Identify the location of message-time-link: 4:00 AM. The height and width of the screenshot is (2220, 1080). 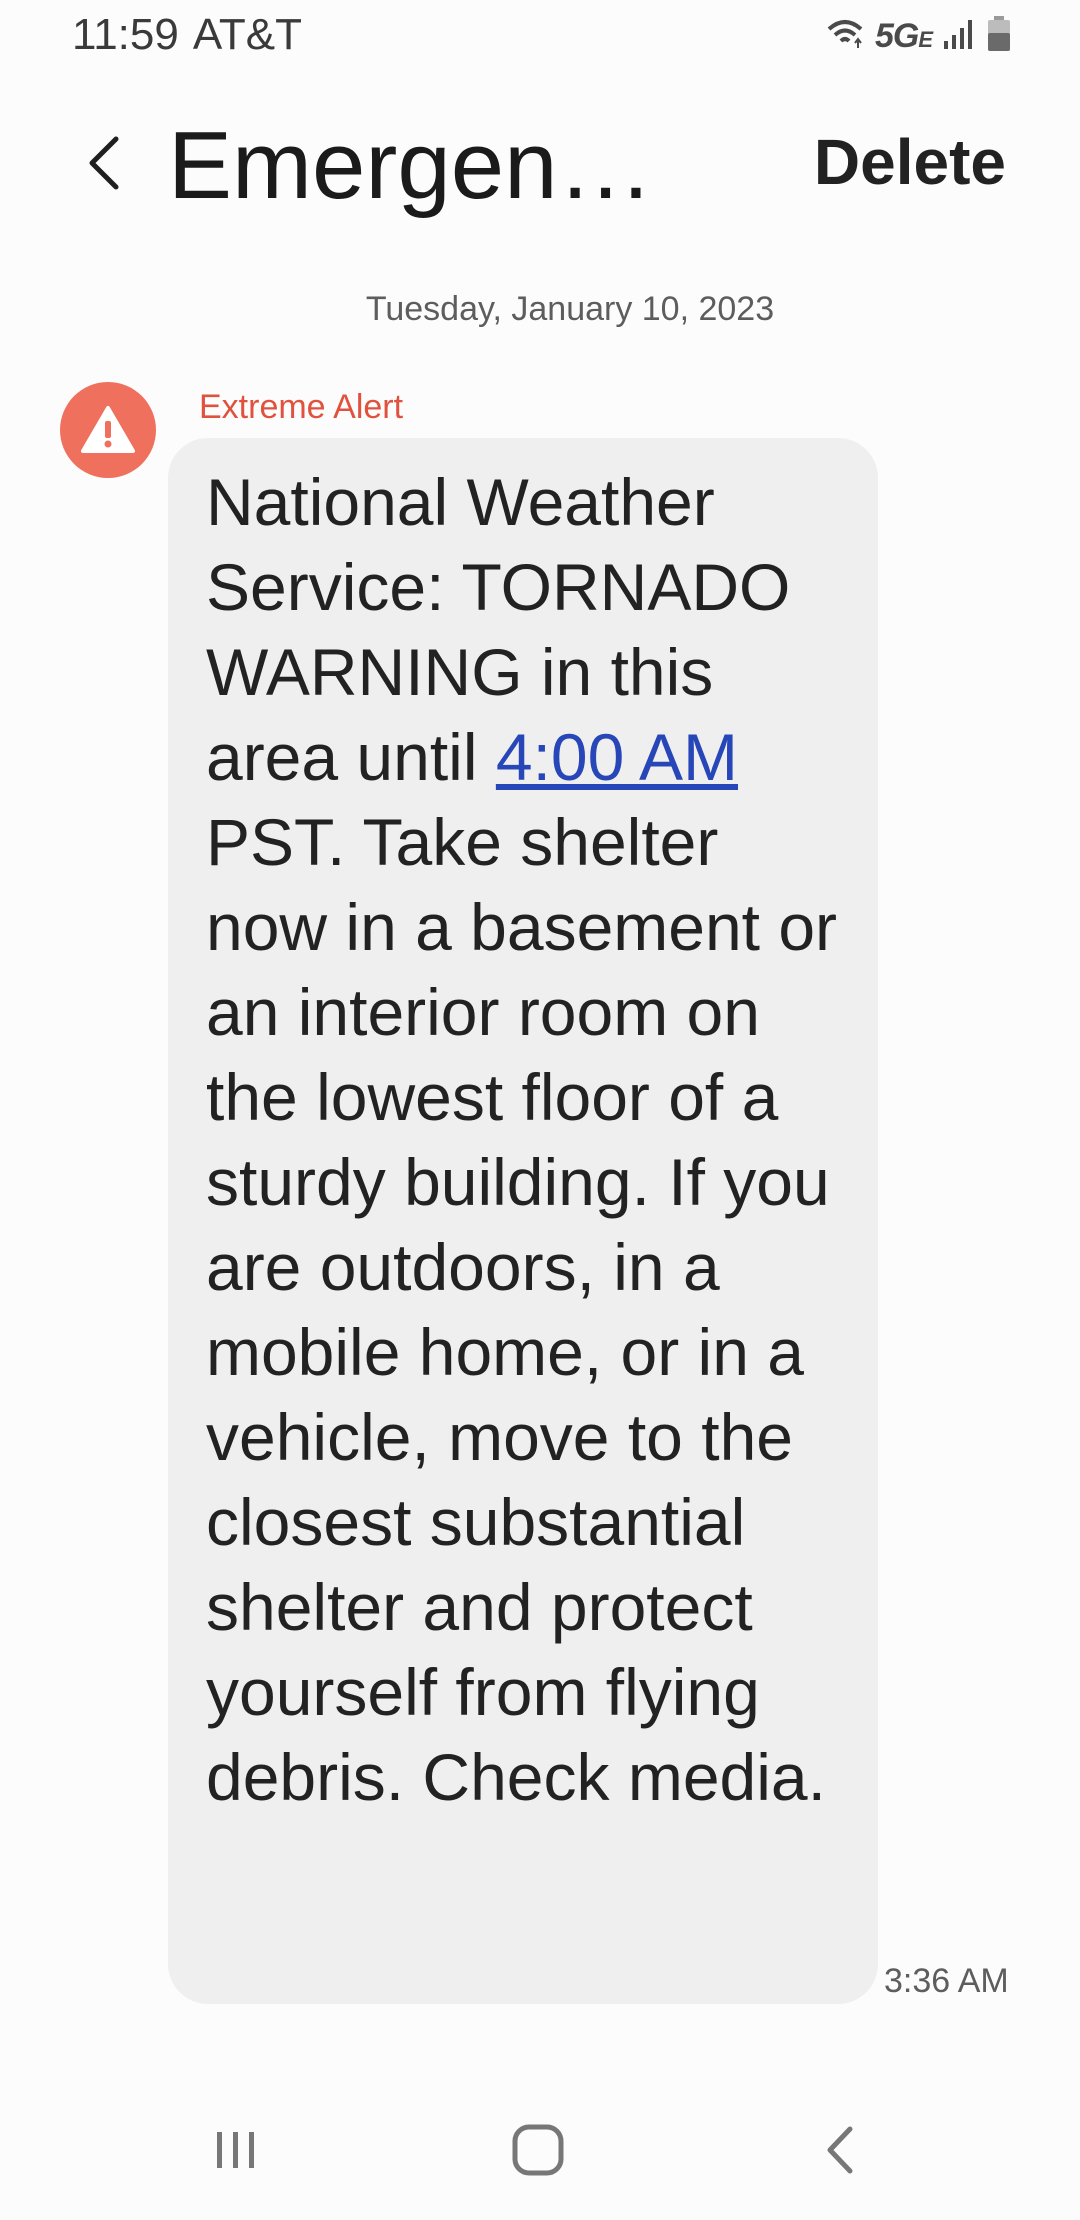
(617, 757).